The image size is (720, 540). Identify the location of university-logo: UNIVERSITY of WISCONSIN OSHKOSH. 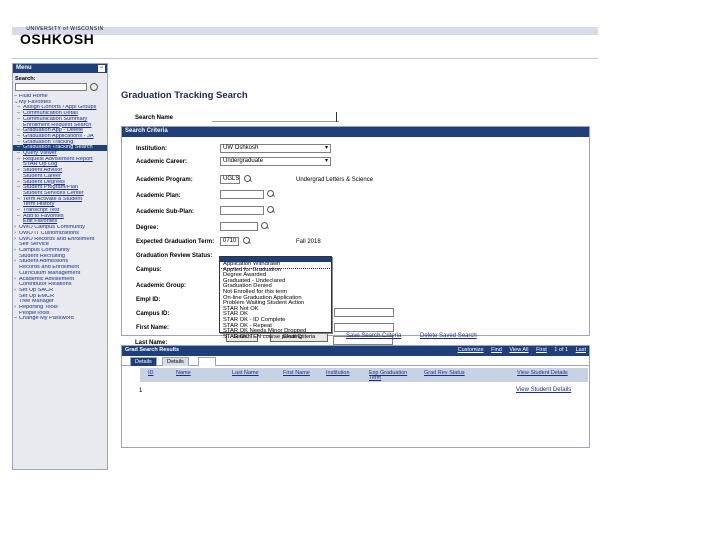
(65, 43).